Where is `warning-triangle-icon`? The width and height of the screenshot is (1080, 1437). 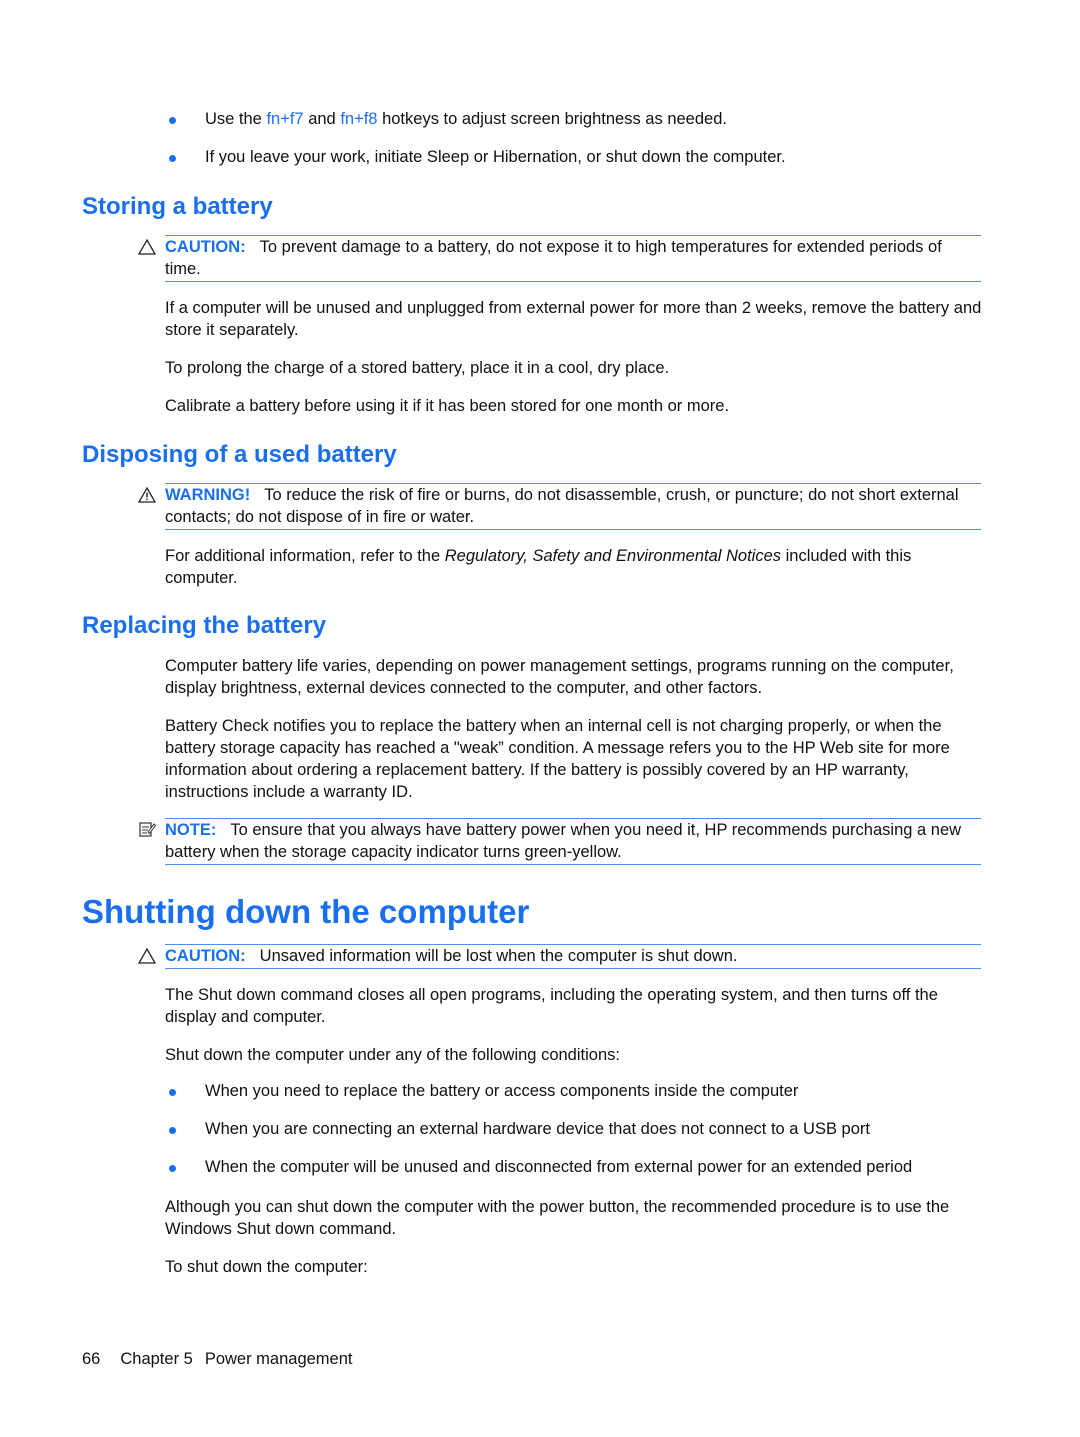 warning-triangle-icon is located at coordinates (147, 494).